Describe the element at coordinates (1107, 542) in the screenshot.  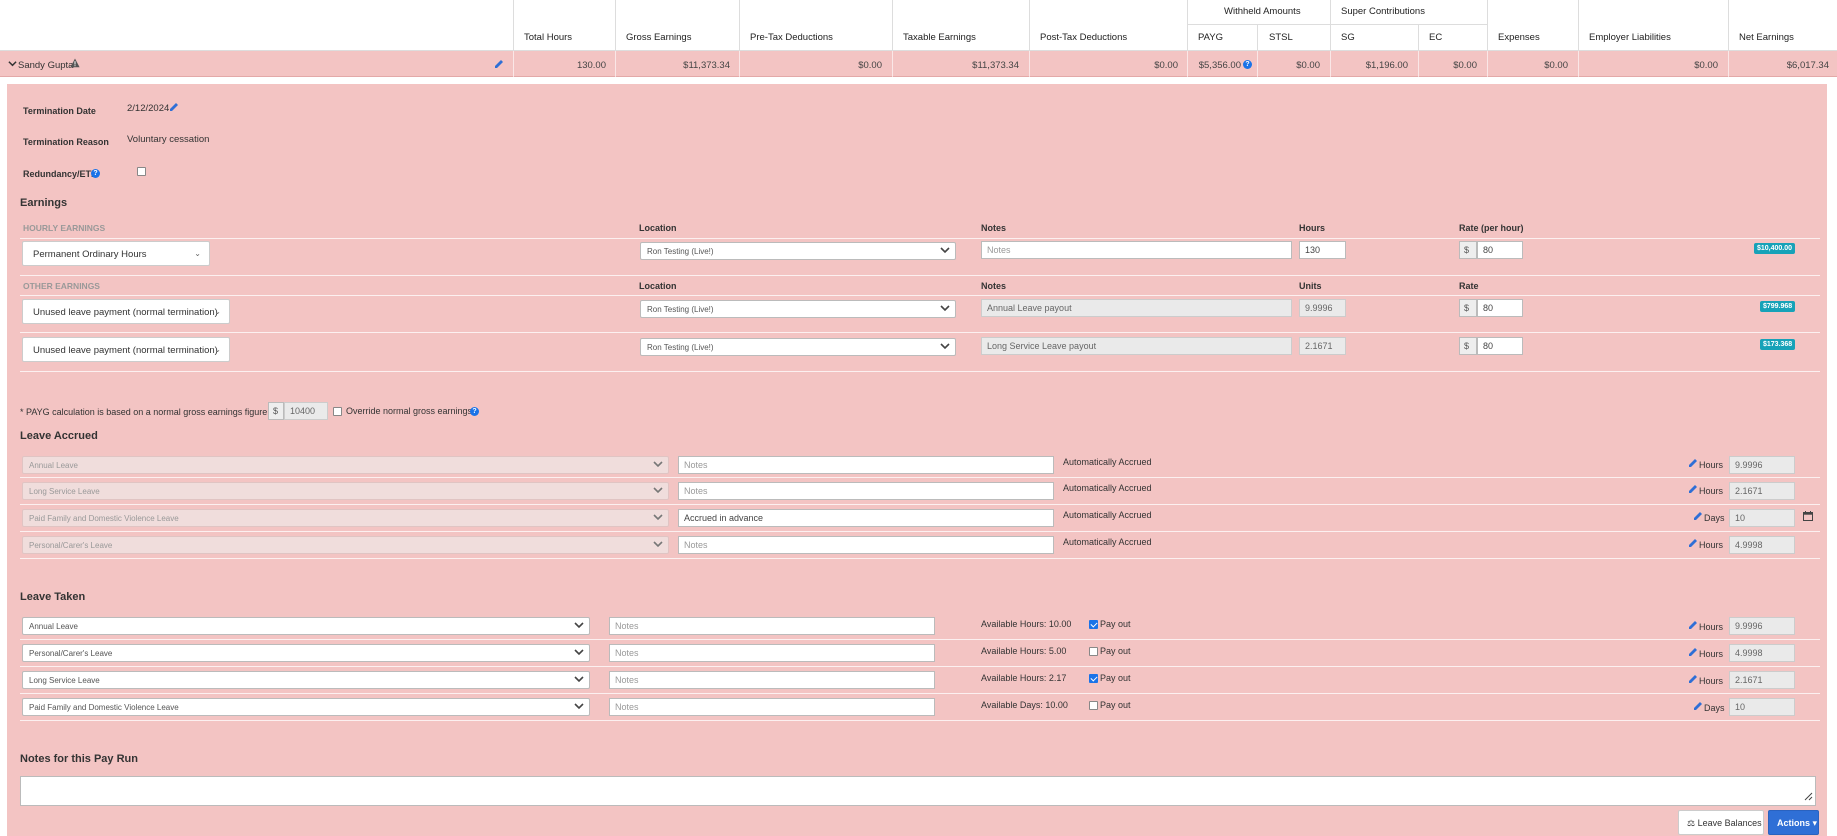
I see `accrual-status: Automatically Accrued` at that location.